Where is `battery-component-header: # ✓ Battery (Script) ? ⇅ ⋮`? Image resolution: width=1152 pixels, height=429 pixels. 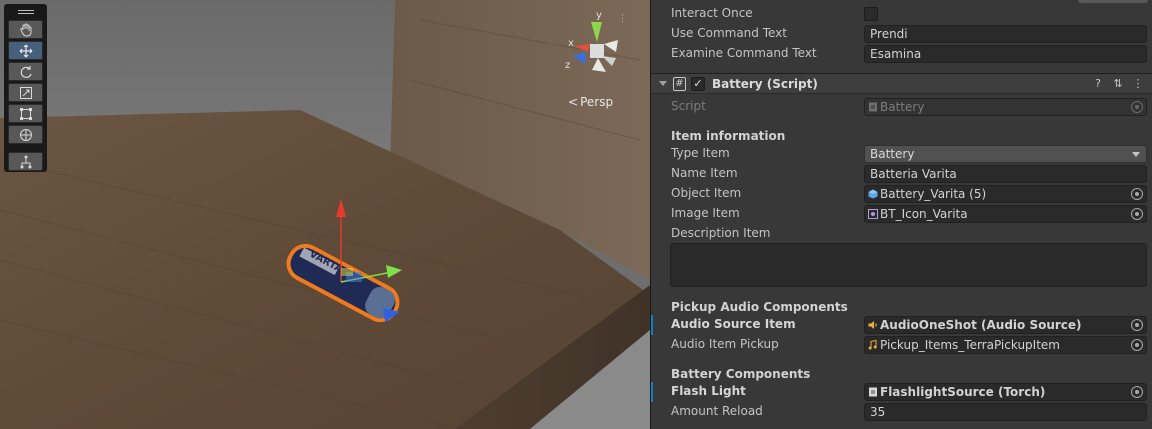
battery-component-header: # ✓ Battery (Script) ? ⇅ ⋮ is located at coordinates (901, 83).